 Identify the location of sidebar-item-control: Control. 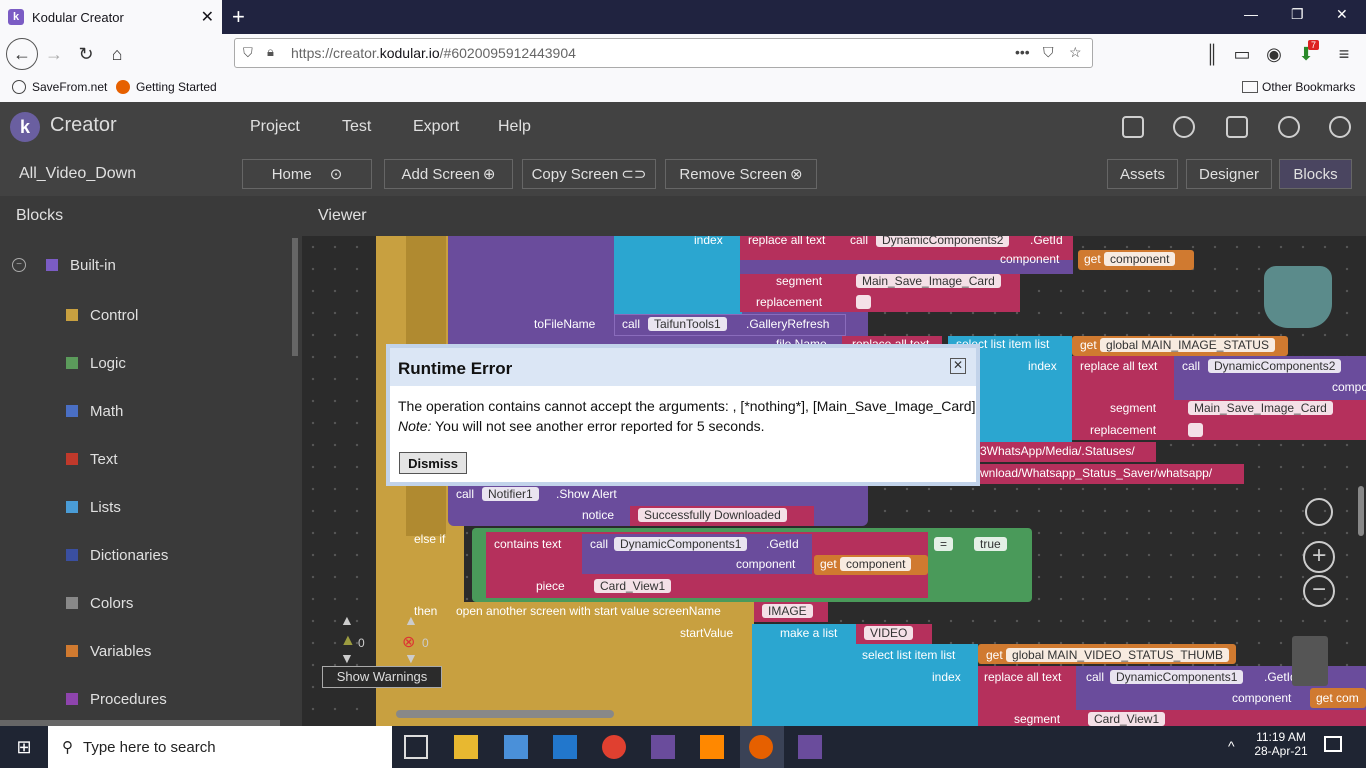
(145, 315).